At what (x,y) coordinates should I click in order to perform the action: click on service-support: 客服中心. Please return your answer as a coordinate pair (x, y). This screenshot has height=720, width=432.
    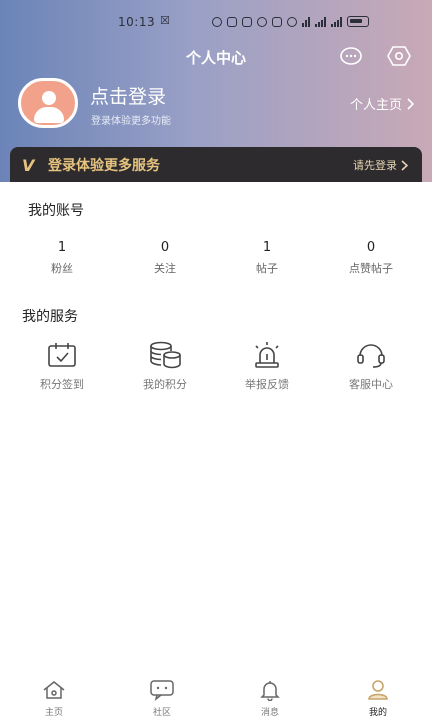
    Looking at the image, I should click on (371, 366).